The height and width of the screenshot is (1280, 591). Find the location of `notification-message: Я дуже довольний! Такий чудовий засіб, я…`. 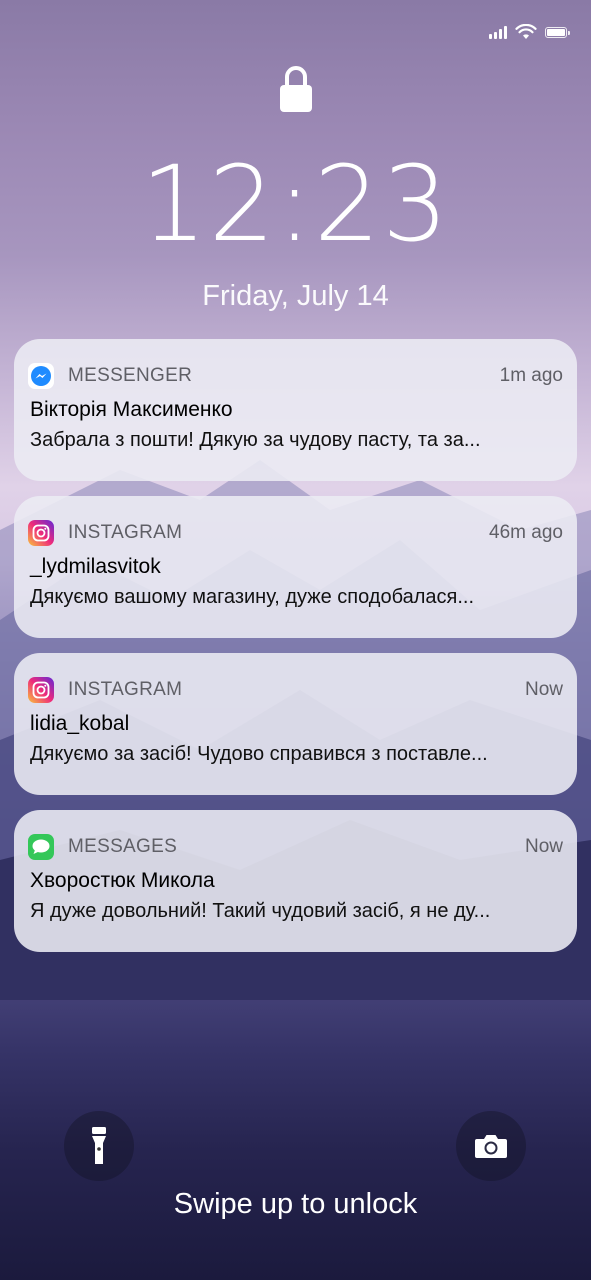

notification-message: Я дуже довольний! Такий чудовий засіб, я… is located at coordinates (260, 911).